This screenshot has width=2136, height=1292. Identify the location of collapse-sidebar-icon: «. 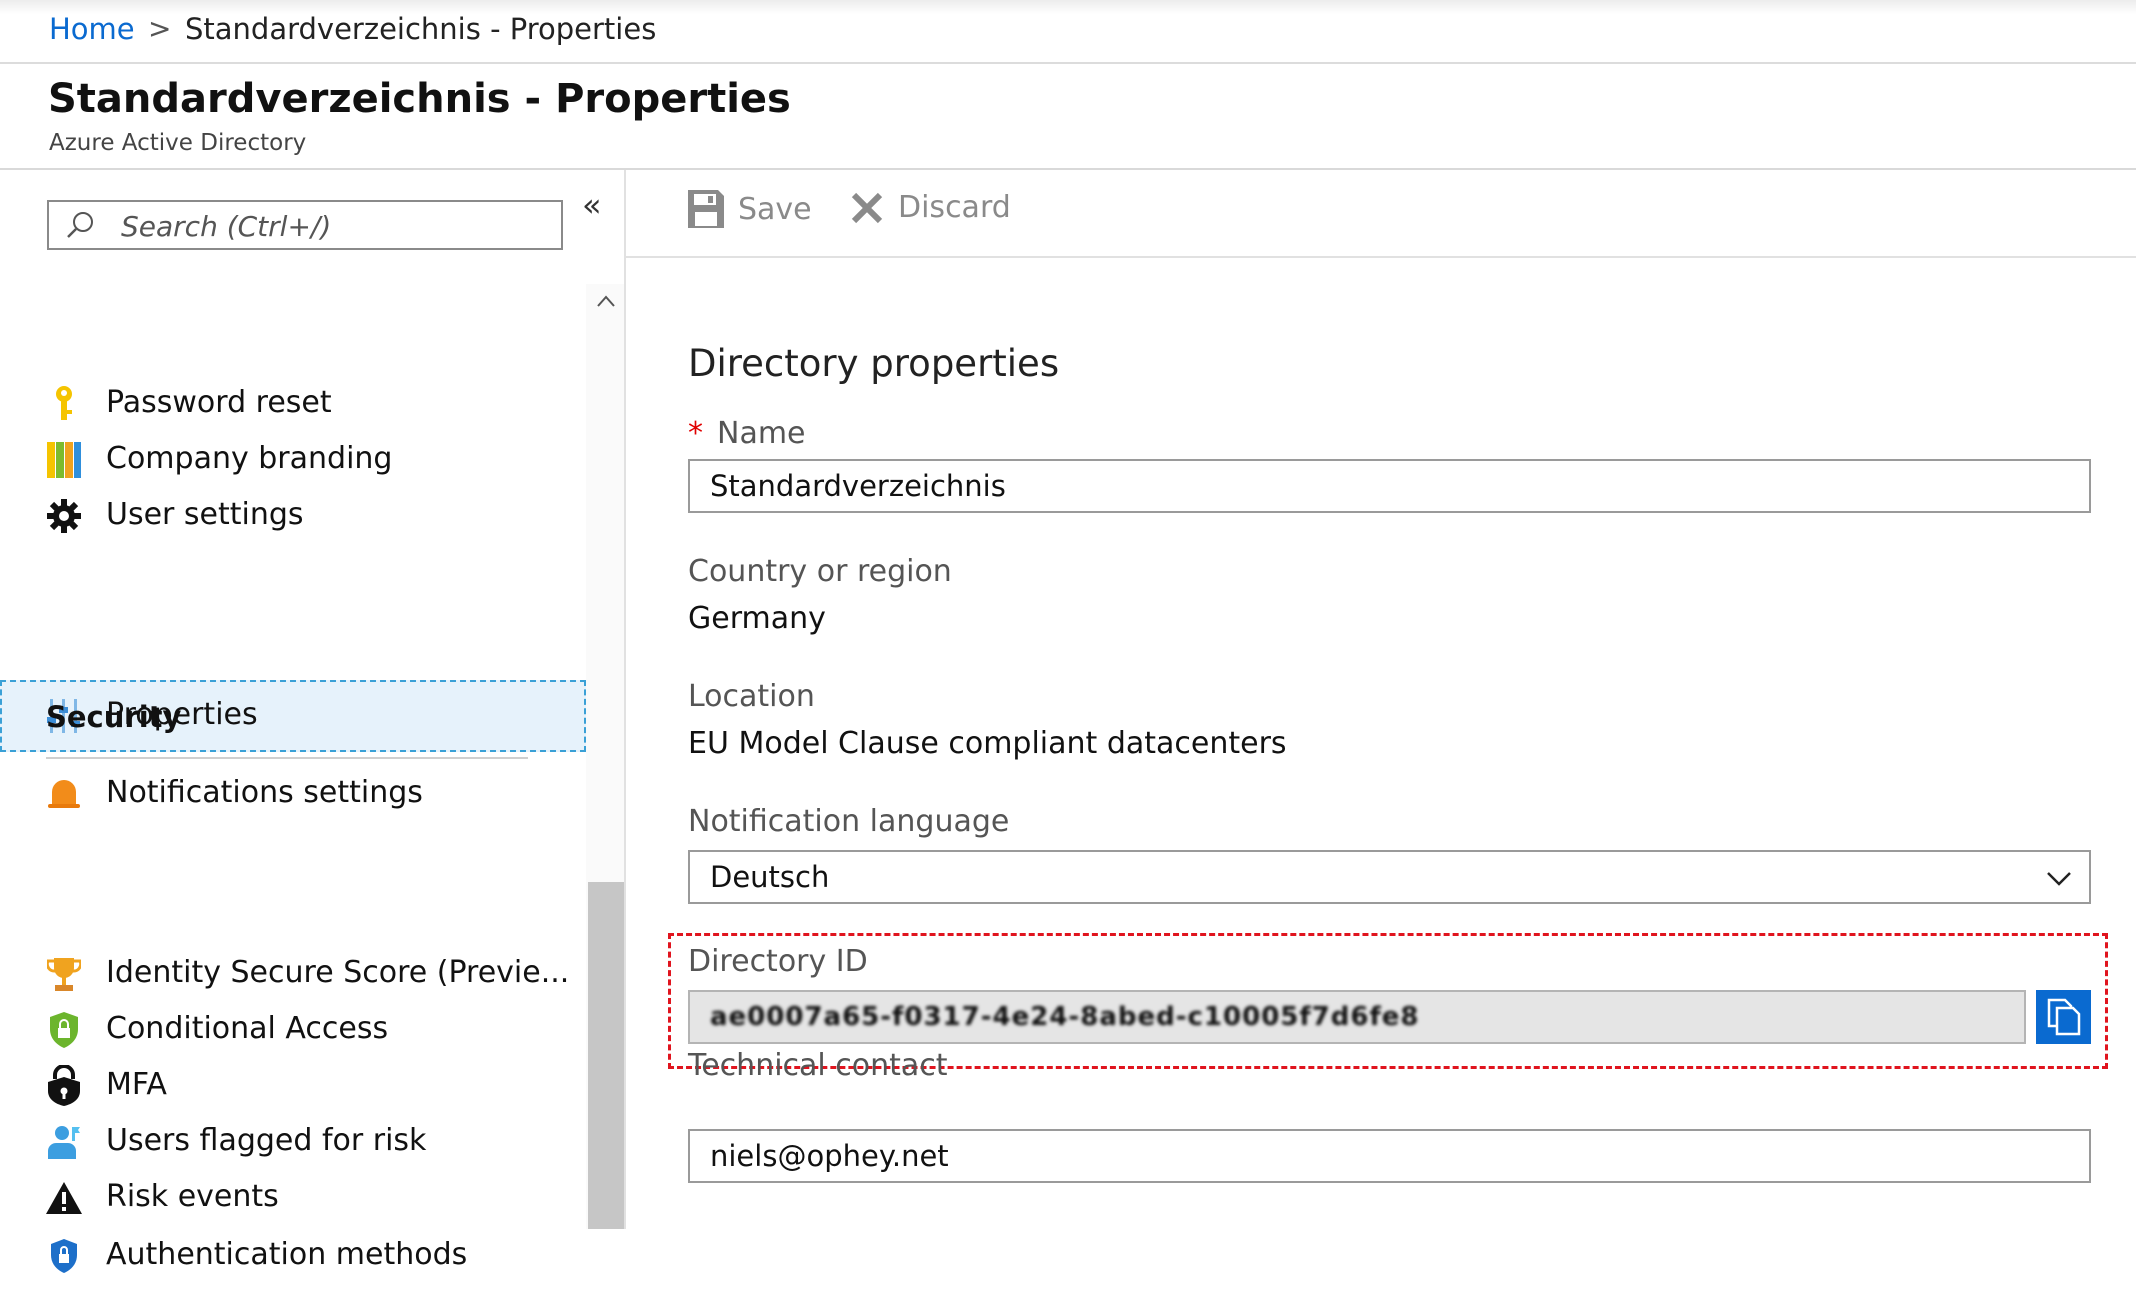
(592, 205).